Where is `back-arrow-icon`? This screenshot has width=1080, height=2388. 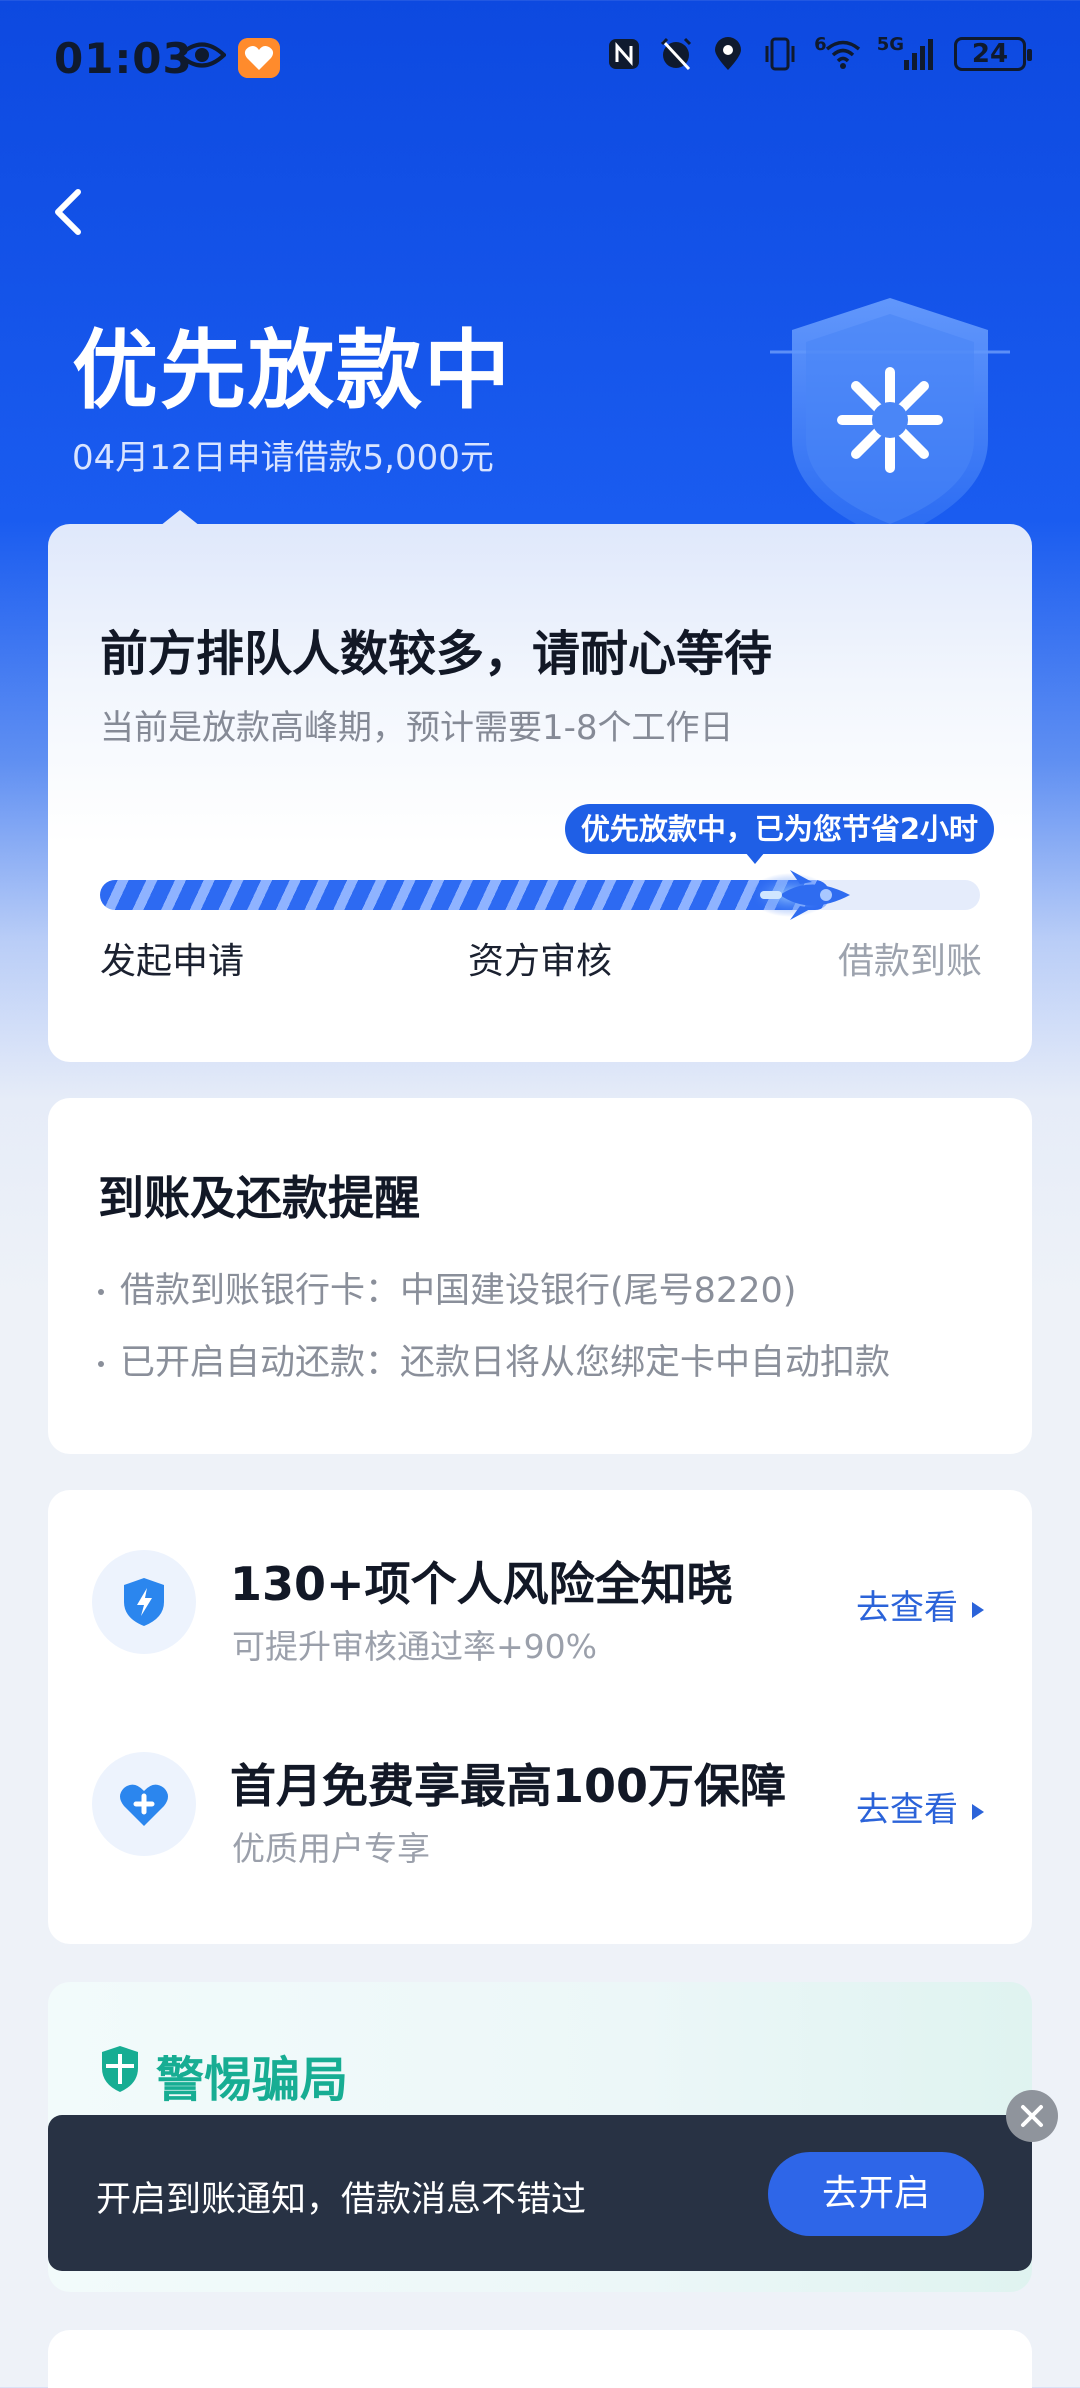
back-arrow-icon is located at coordinates (68, 212).